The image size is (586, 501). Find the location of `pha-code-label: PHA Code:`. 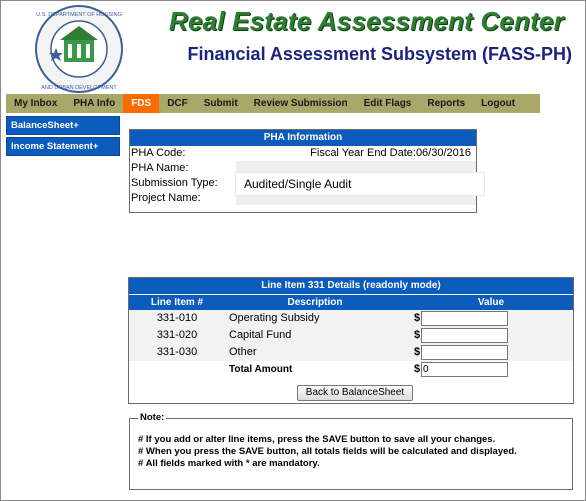

pha-code-label: PHA Code: is located at coordinates (158, 153).